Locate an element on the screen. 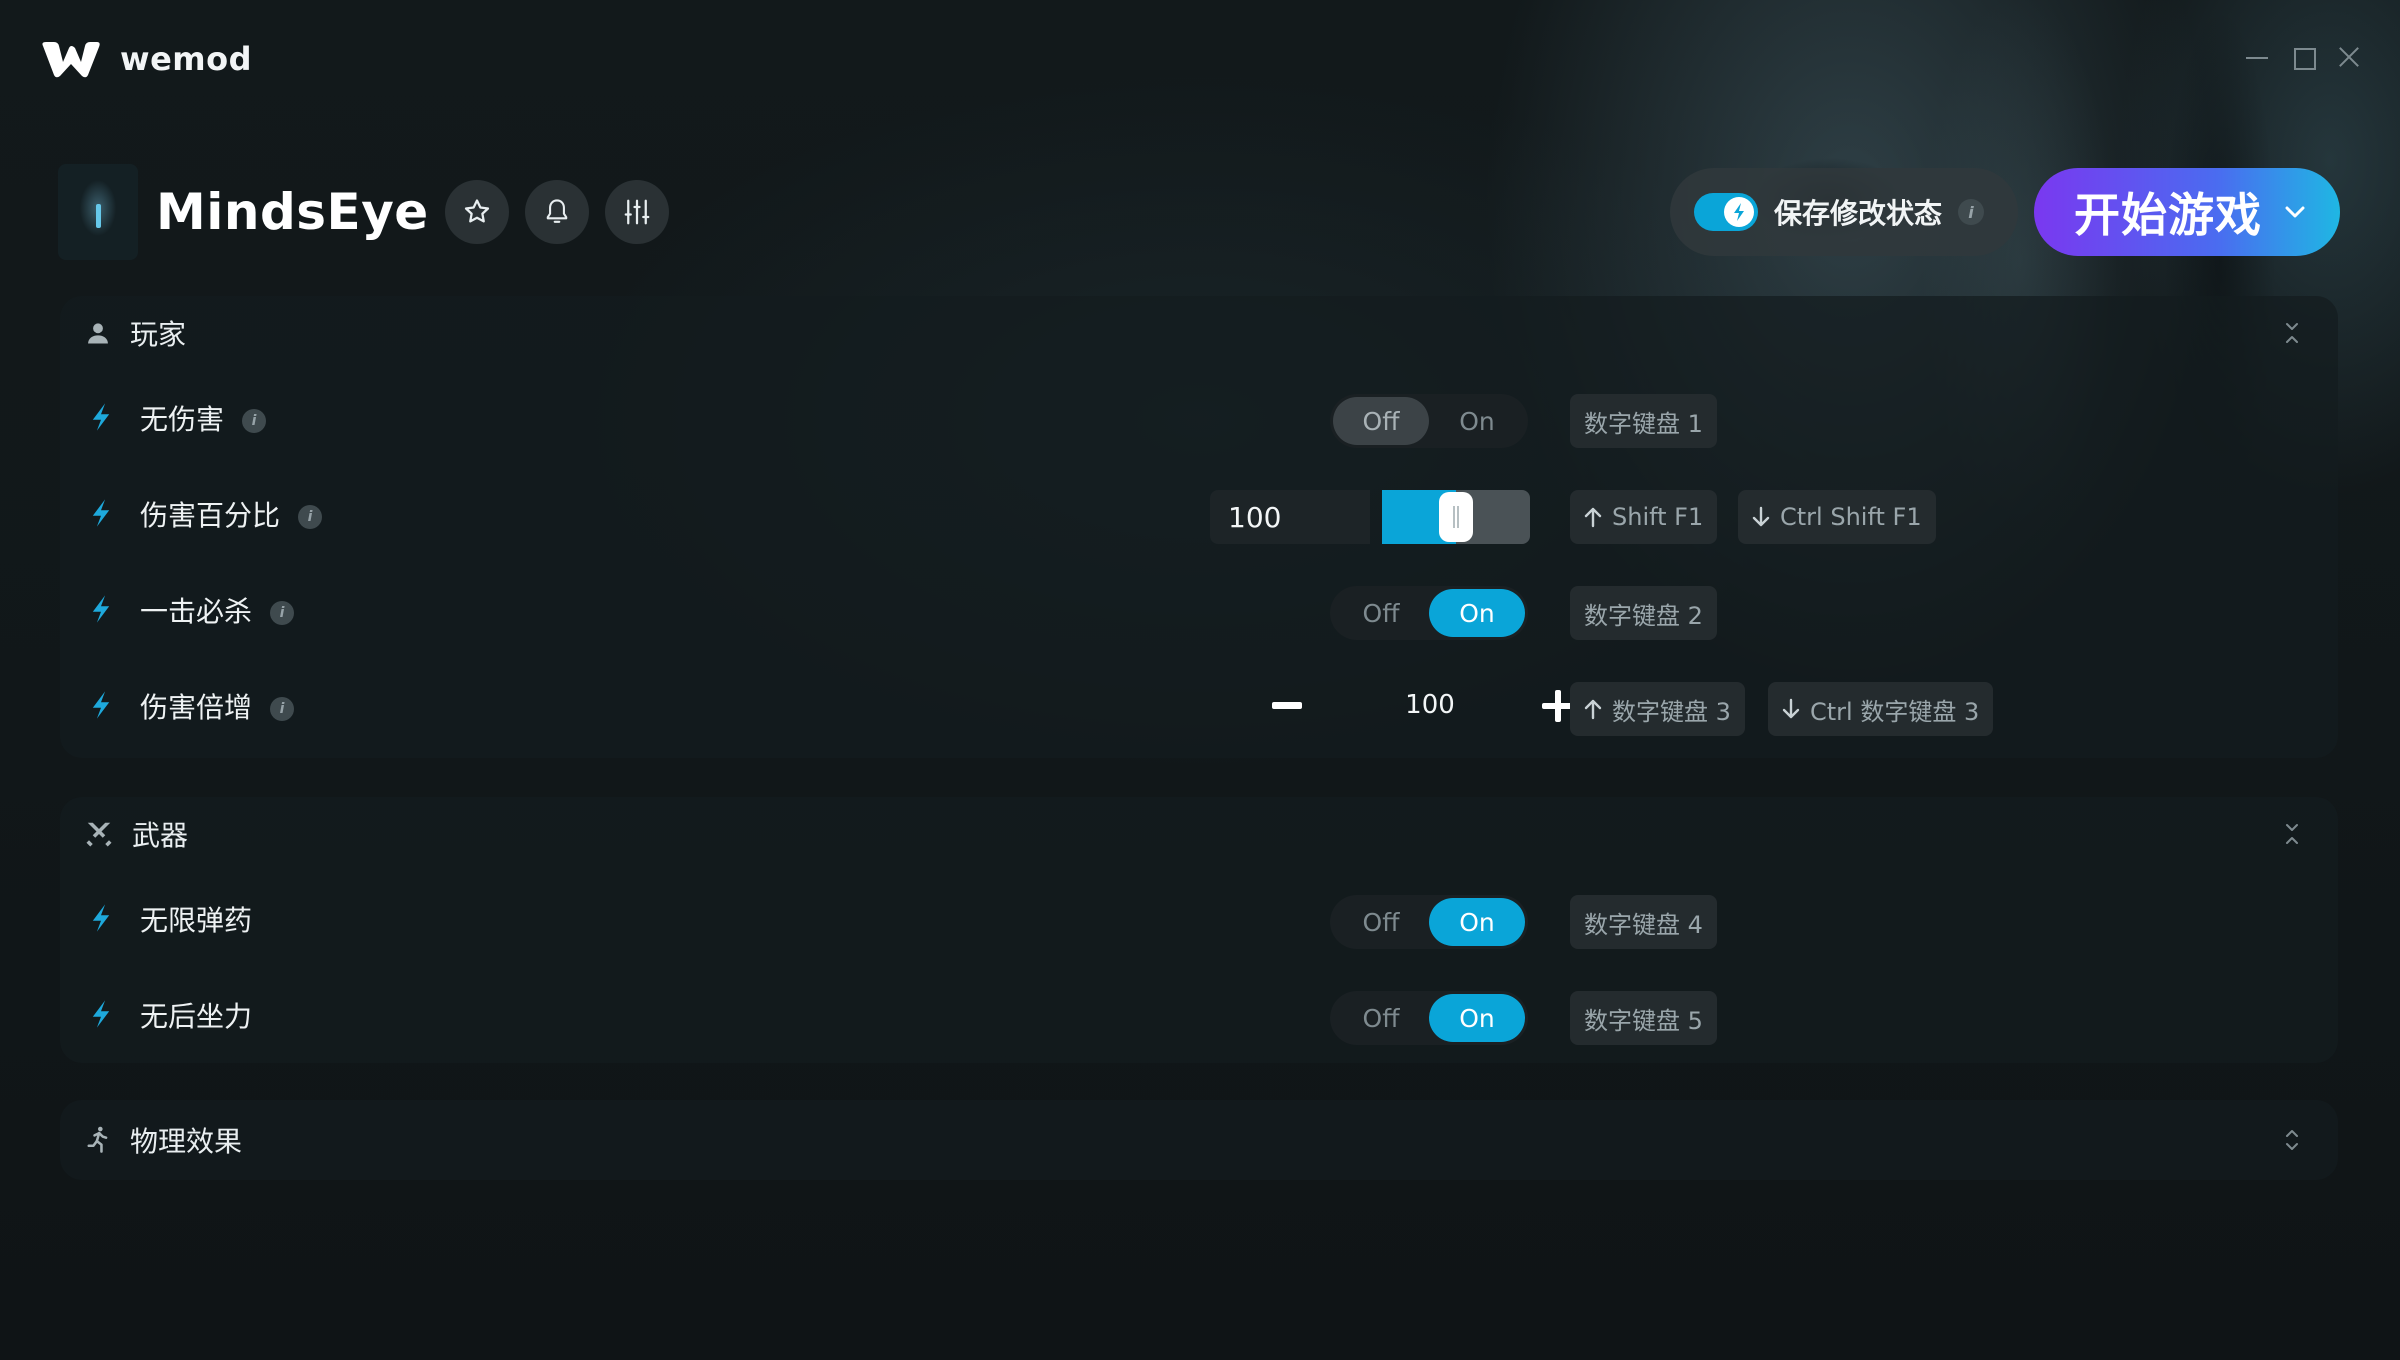 The image size is (2400, 1360). window-controls is located at coordinates (2303, 58).